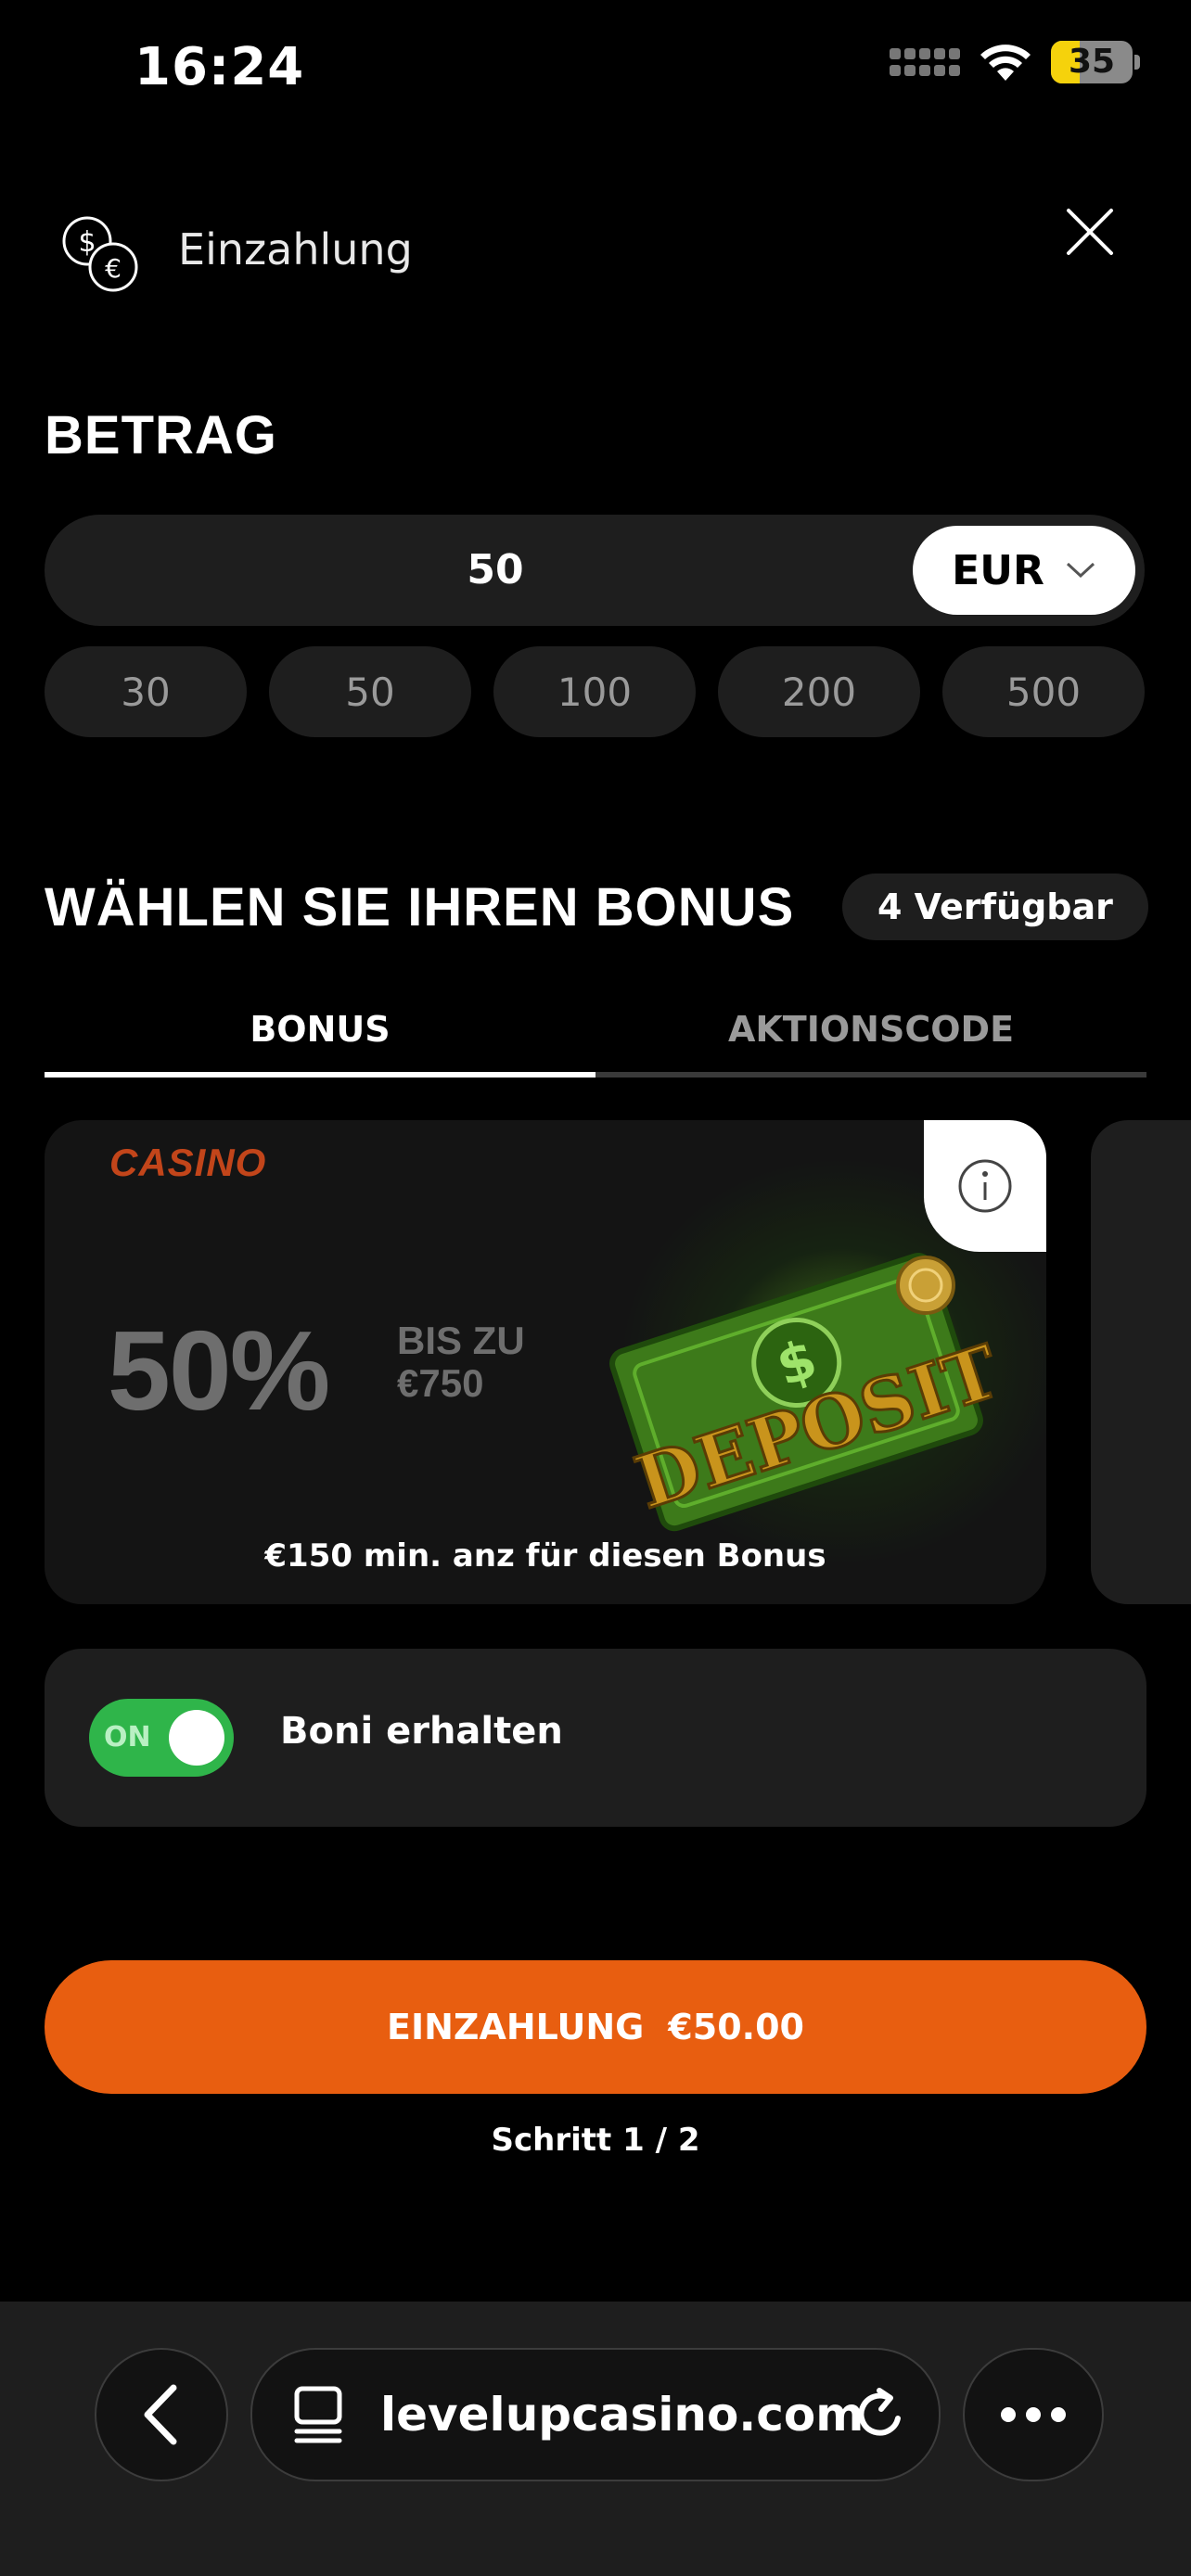  I want to click on preset-chip: 50, so click(370, 692).